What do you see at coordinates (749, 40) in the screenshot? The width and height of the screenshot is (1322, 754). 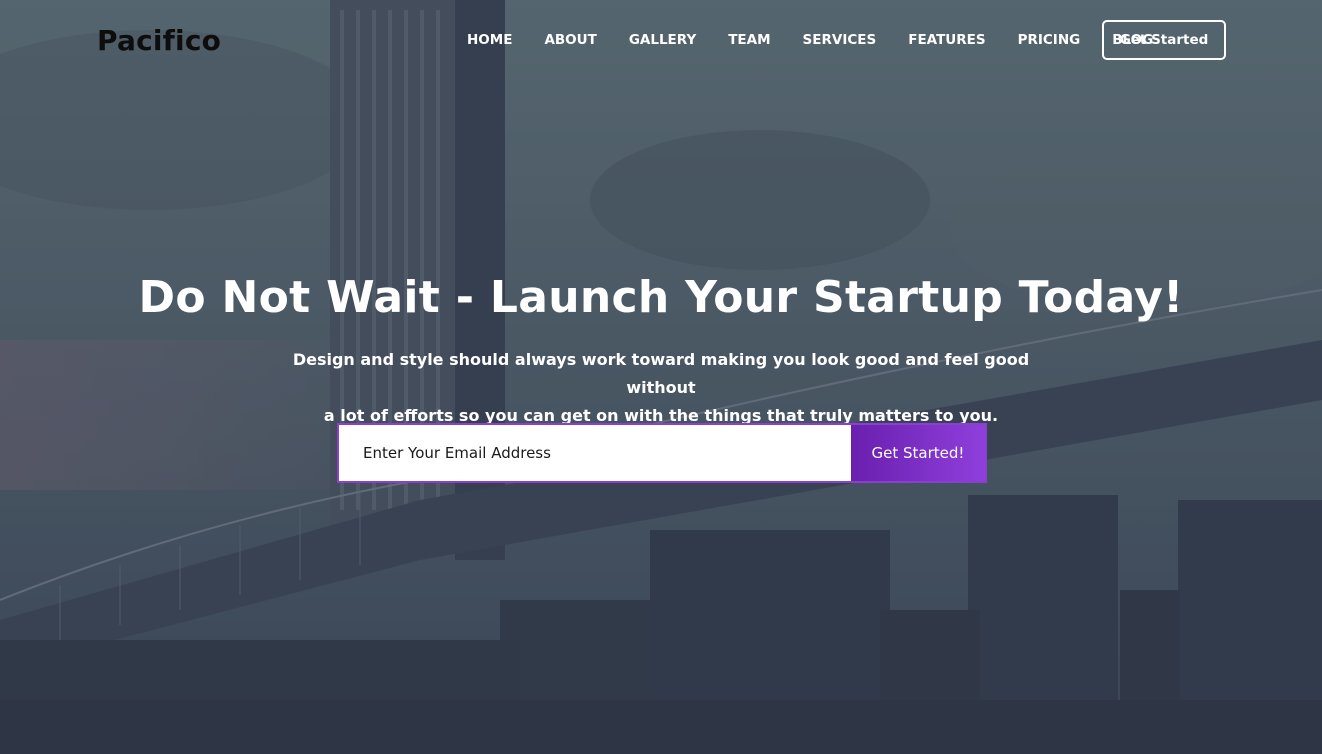 I see `nav-item-team: TEAM` at bounding box center [749, 40].